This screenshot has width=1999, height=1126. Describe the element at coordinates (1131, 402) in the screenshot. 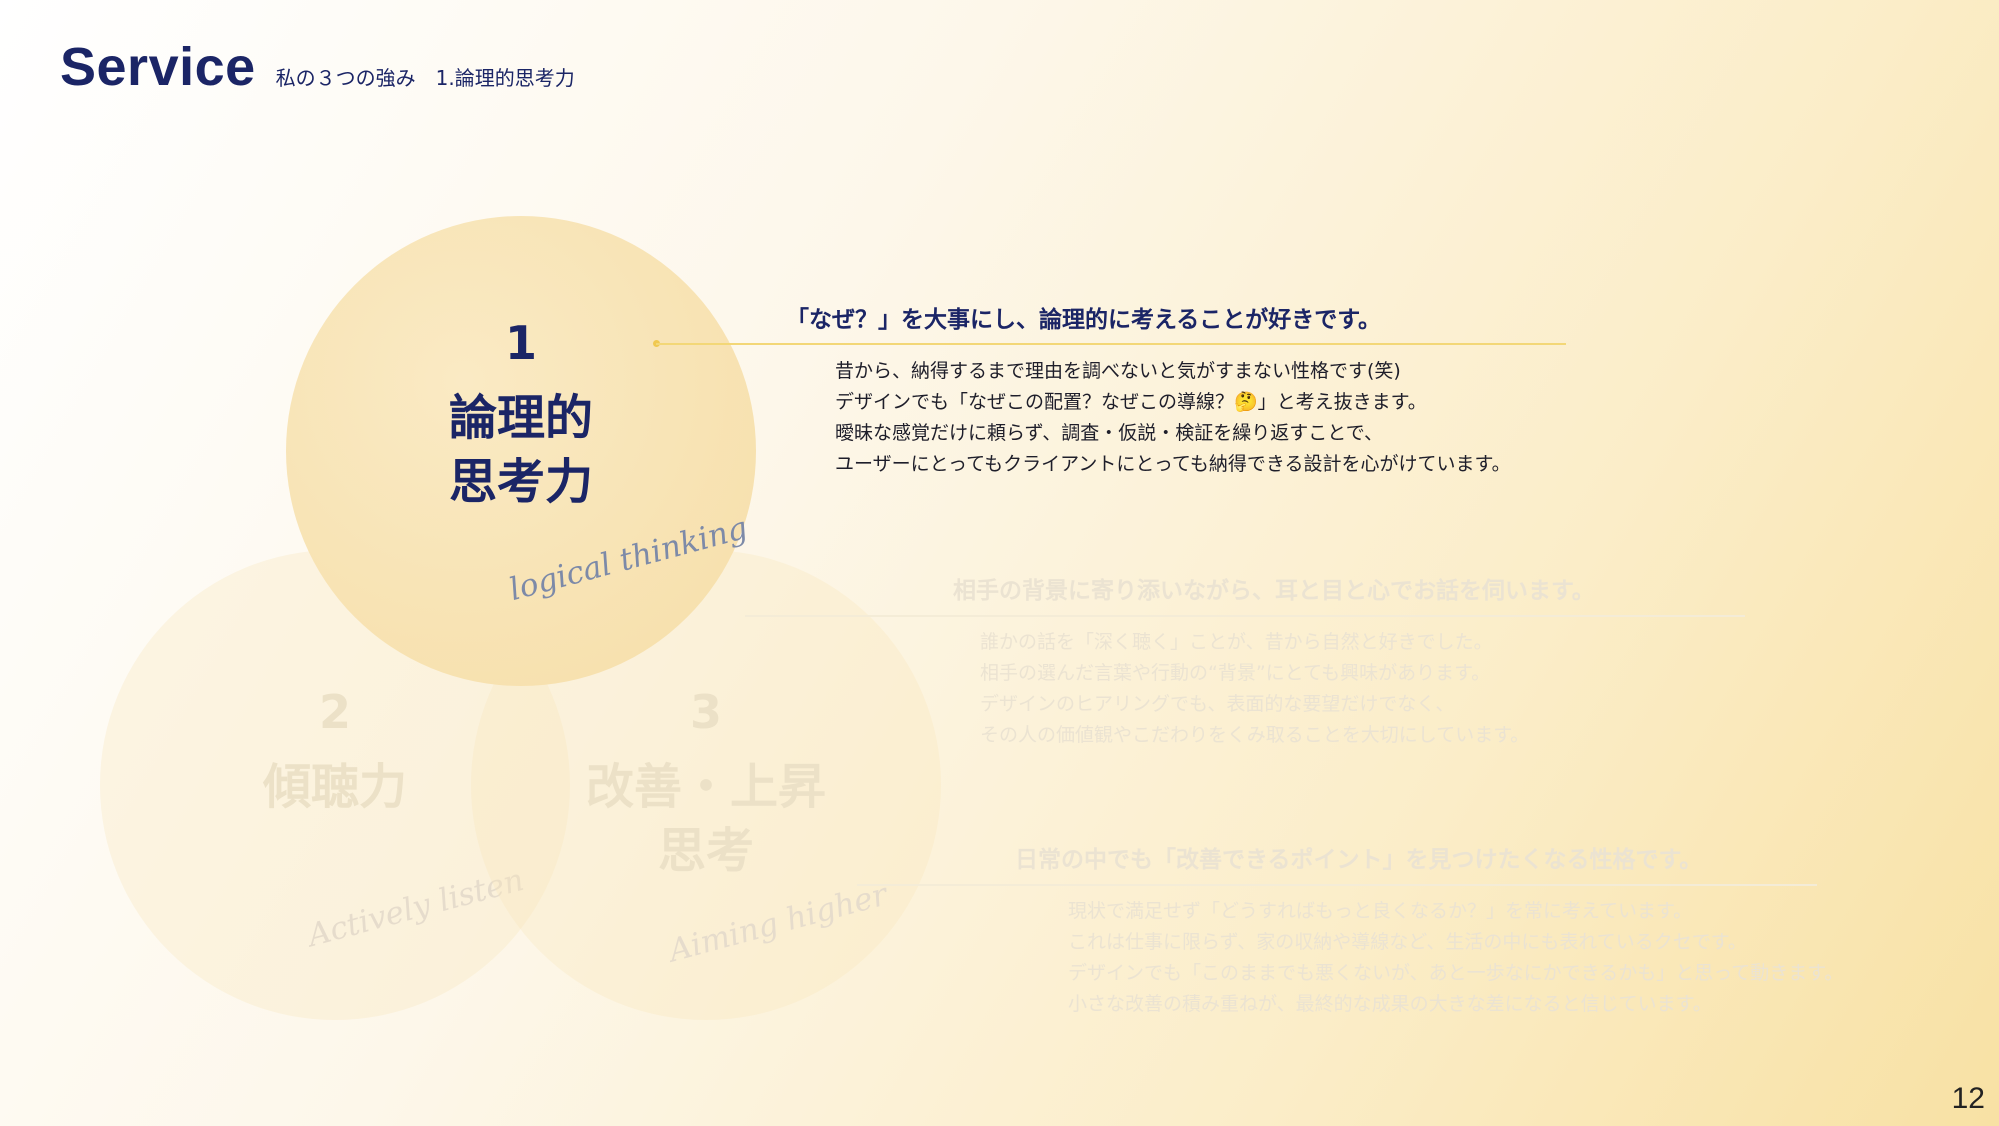

I see `description-line: デザインでも「なぜこの配置？なぜこの導線？🤔」と考え抜きます。` at that location.